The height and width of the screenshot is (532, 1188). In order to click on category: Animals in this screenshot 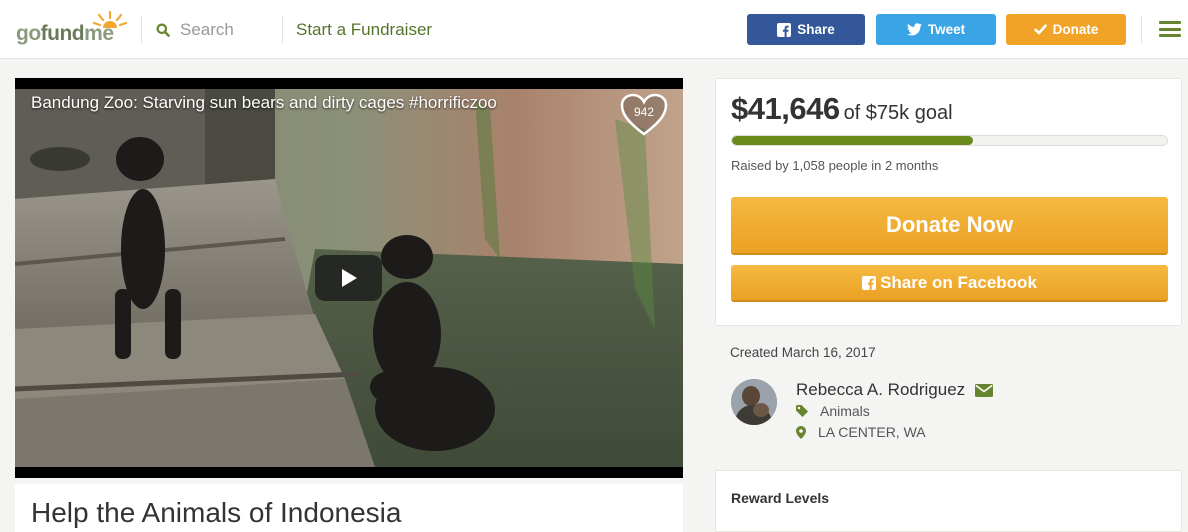, I will do `click(833, 411)`.